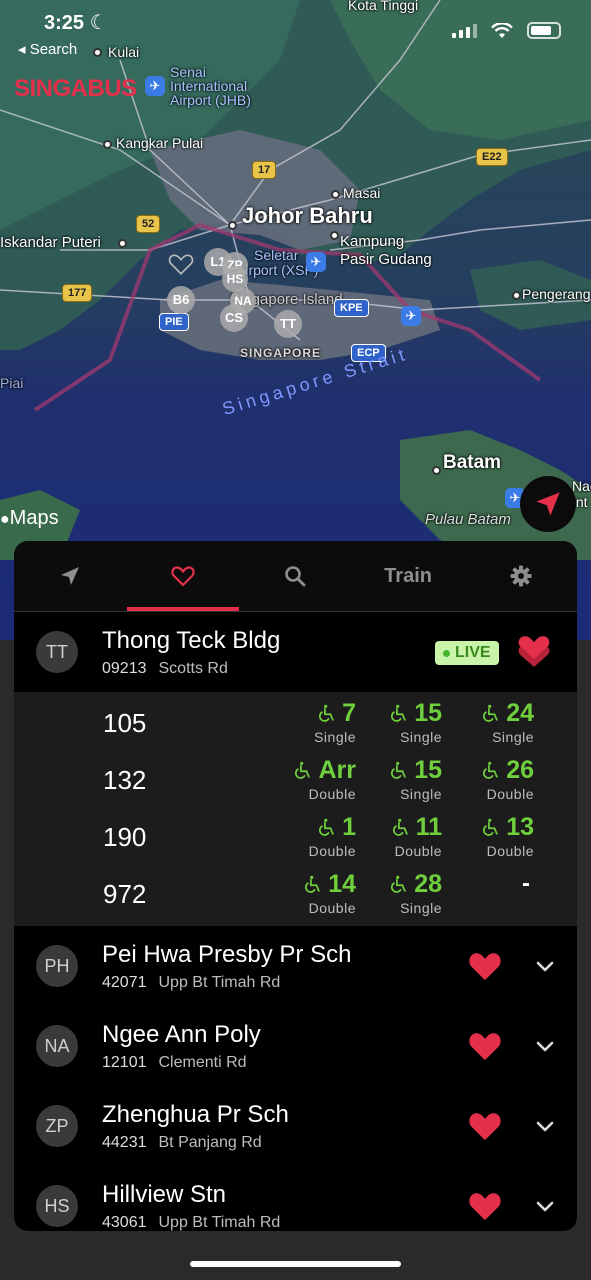 This screenshot has height=1280, width=591. What do you see at coordinates (210, 100) in the screenshot?
I see `map-label: Airport (JHB)` at bounding box center [210, 100].